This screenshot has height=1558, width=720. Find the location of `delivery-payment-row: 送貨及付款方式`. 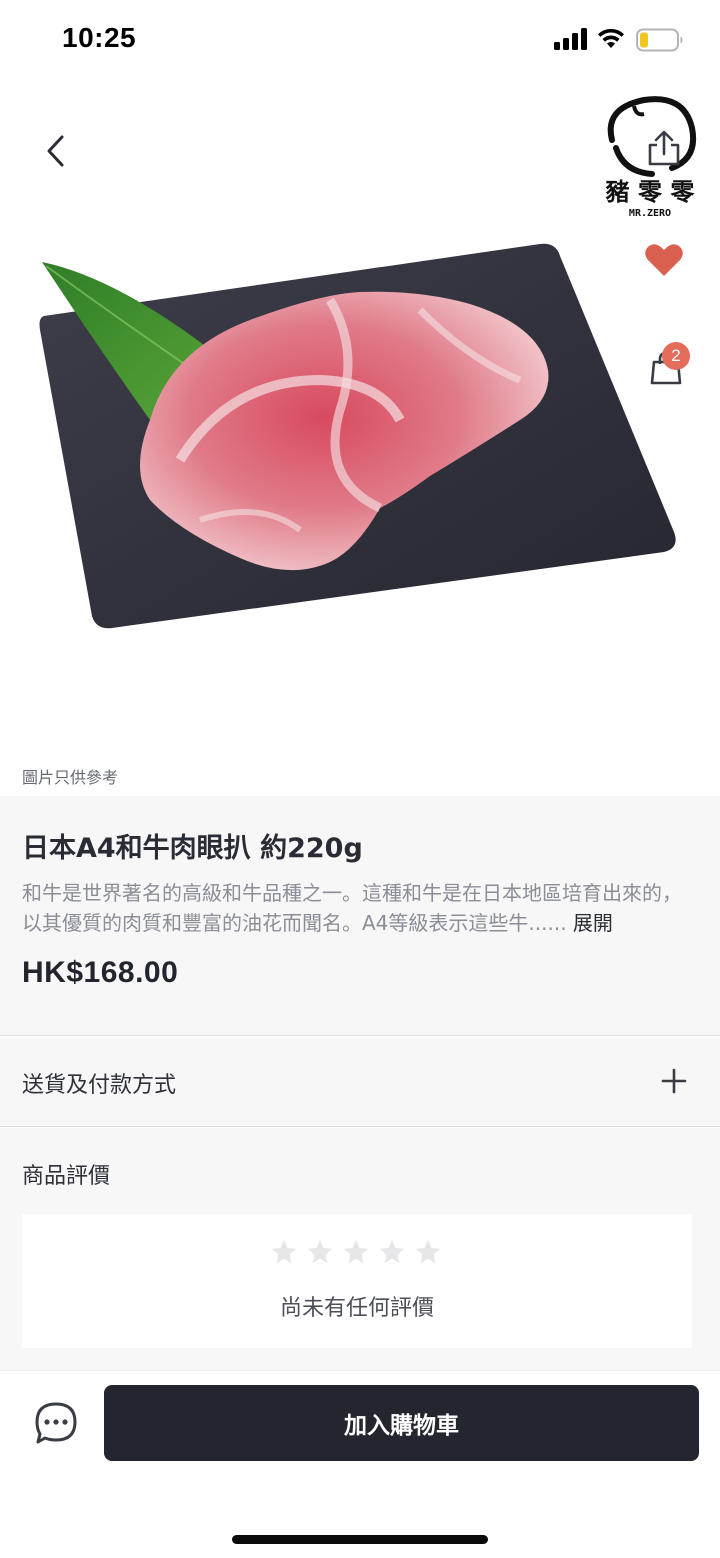

delivery-payment-row: 送貨及付款方式 is located at coordinates (360, 1082).